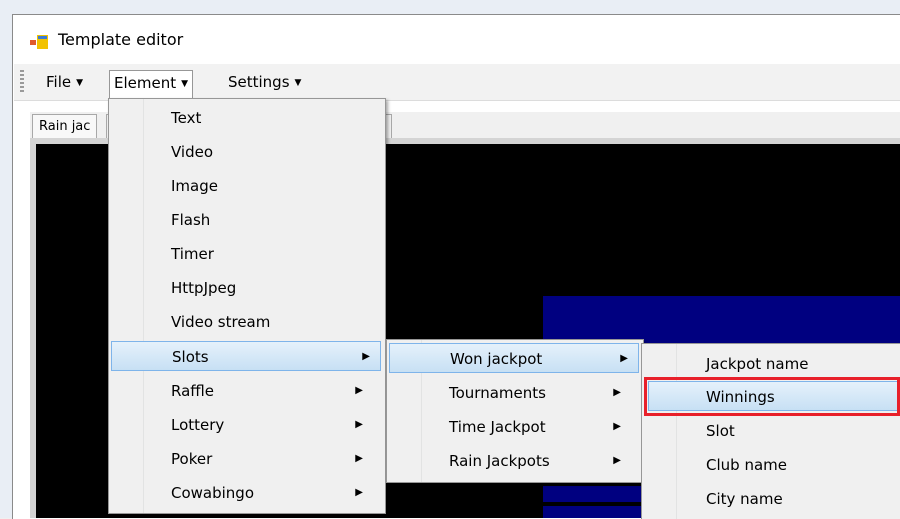 This screenshot has width=900, height=519. What do you see at coordinates (198, 425) in the screenshot?
I see `menu-item-label: Lottery` at bounding box center [198, 425].